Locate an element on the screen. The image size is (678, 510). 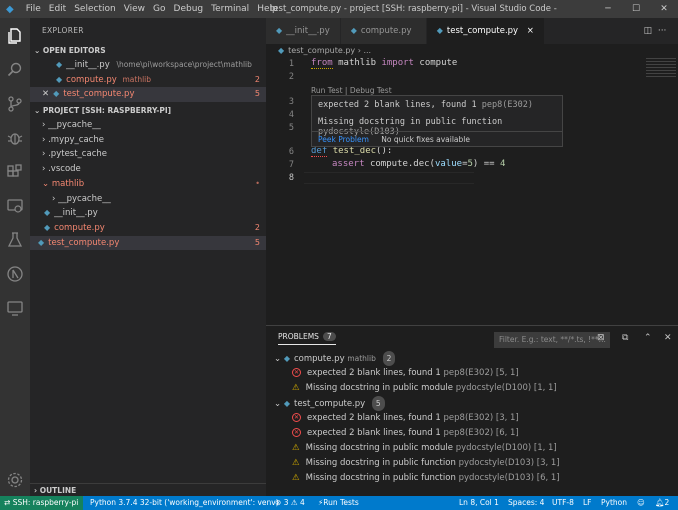
warning-icon: ⚠ is located at coordinates (296, 463).